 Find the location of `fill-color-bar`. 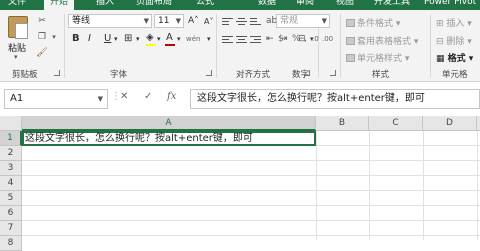

fill-color-bar is located at coordinates (151, 45).